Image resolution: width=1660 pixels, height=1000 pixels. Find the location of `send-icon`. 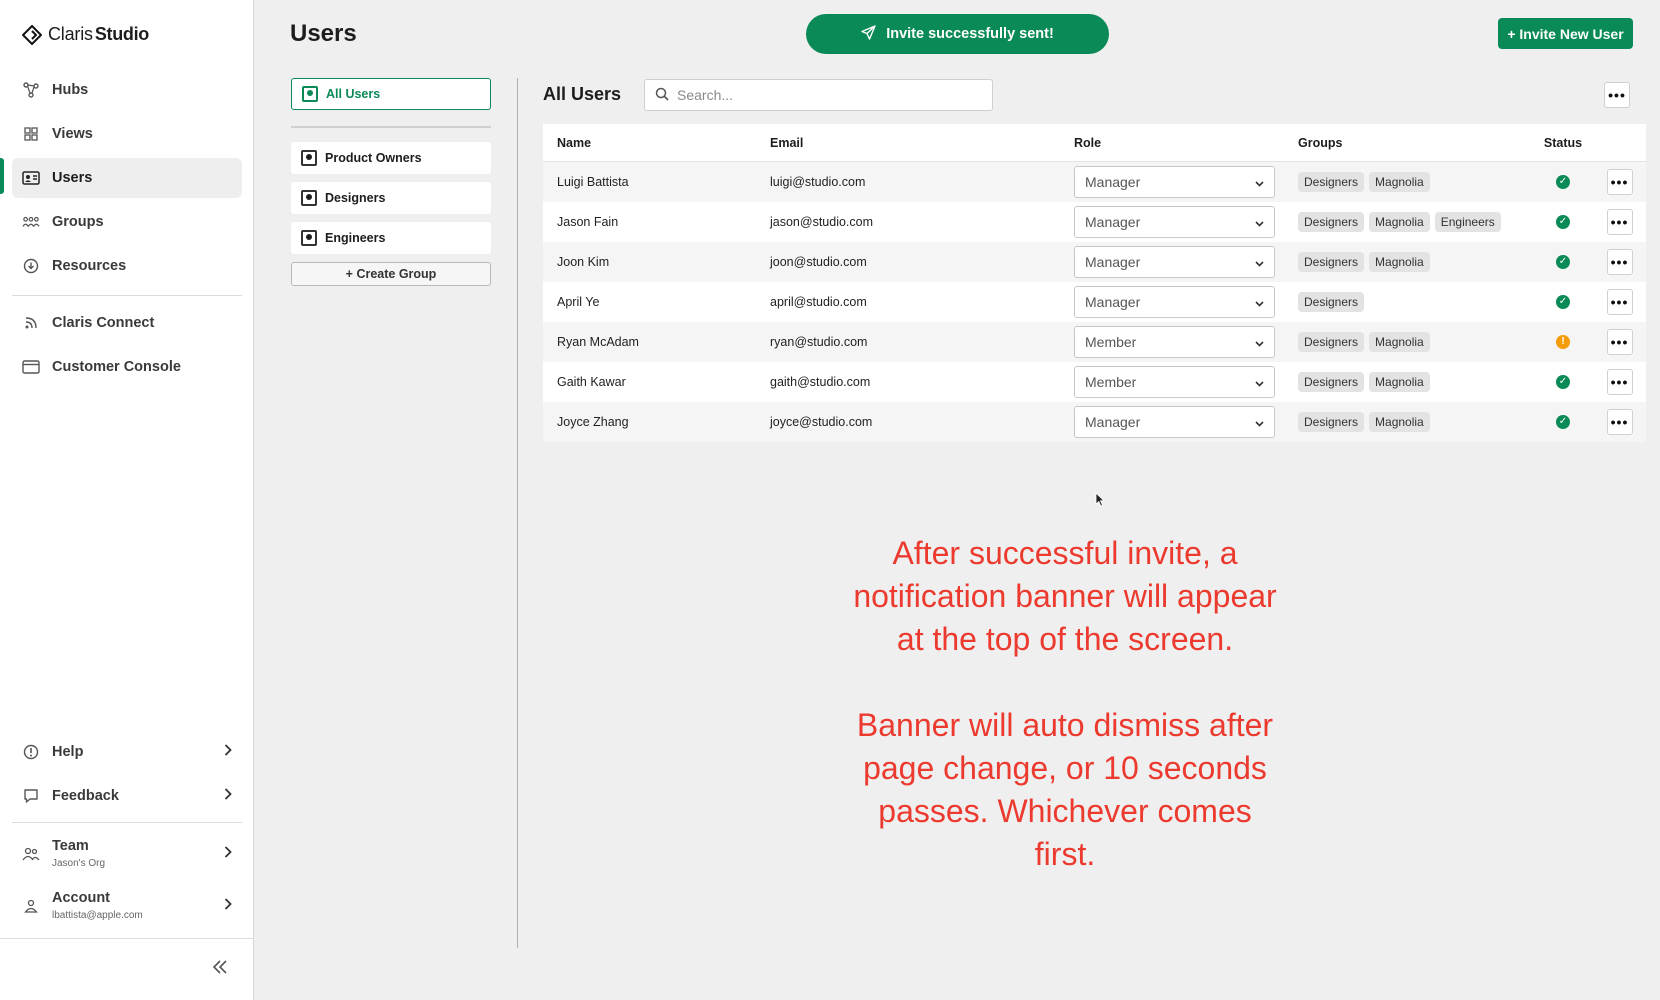

send-icon is located at coordinates (868, 34).